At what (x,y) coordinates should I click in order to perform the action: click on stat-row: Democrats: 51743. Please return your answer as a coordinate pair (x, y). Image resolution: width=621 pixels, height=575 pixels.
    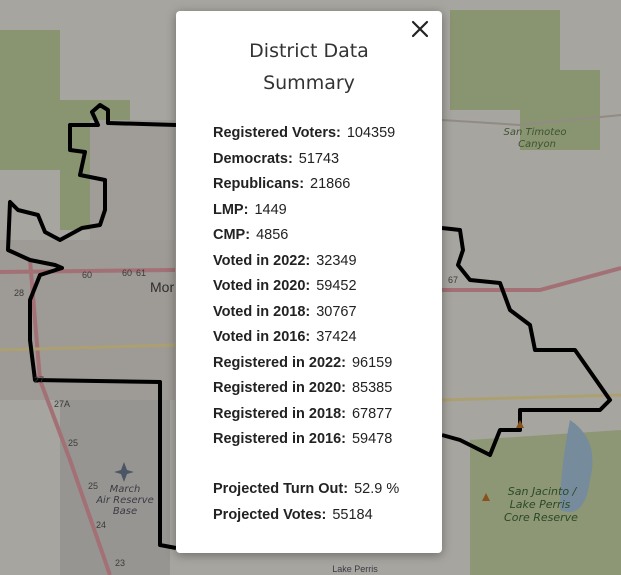
    Looking at the image, I should click on (323, 160).